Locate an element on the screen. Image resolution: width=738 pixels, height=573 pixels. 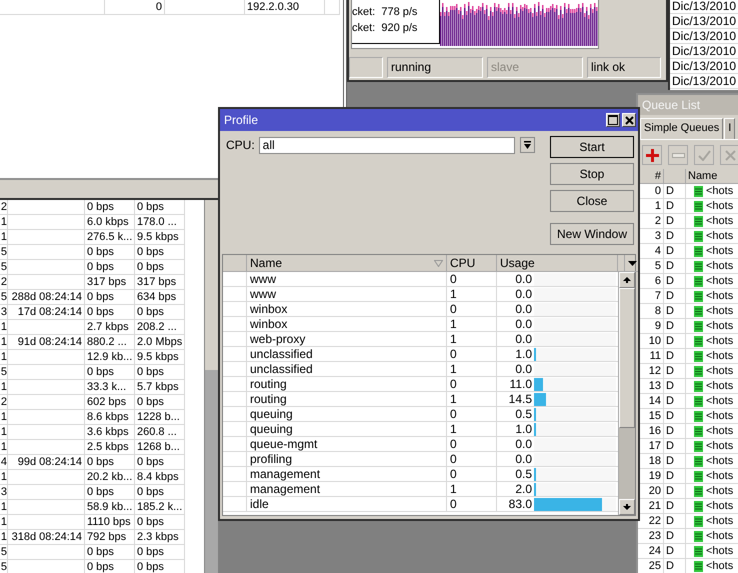
plus-icon is located at coordinates (652, 155).